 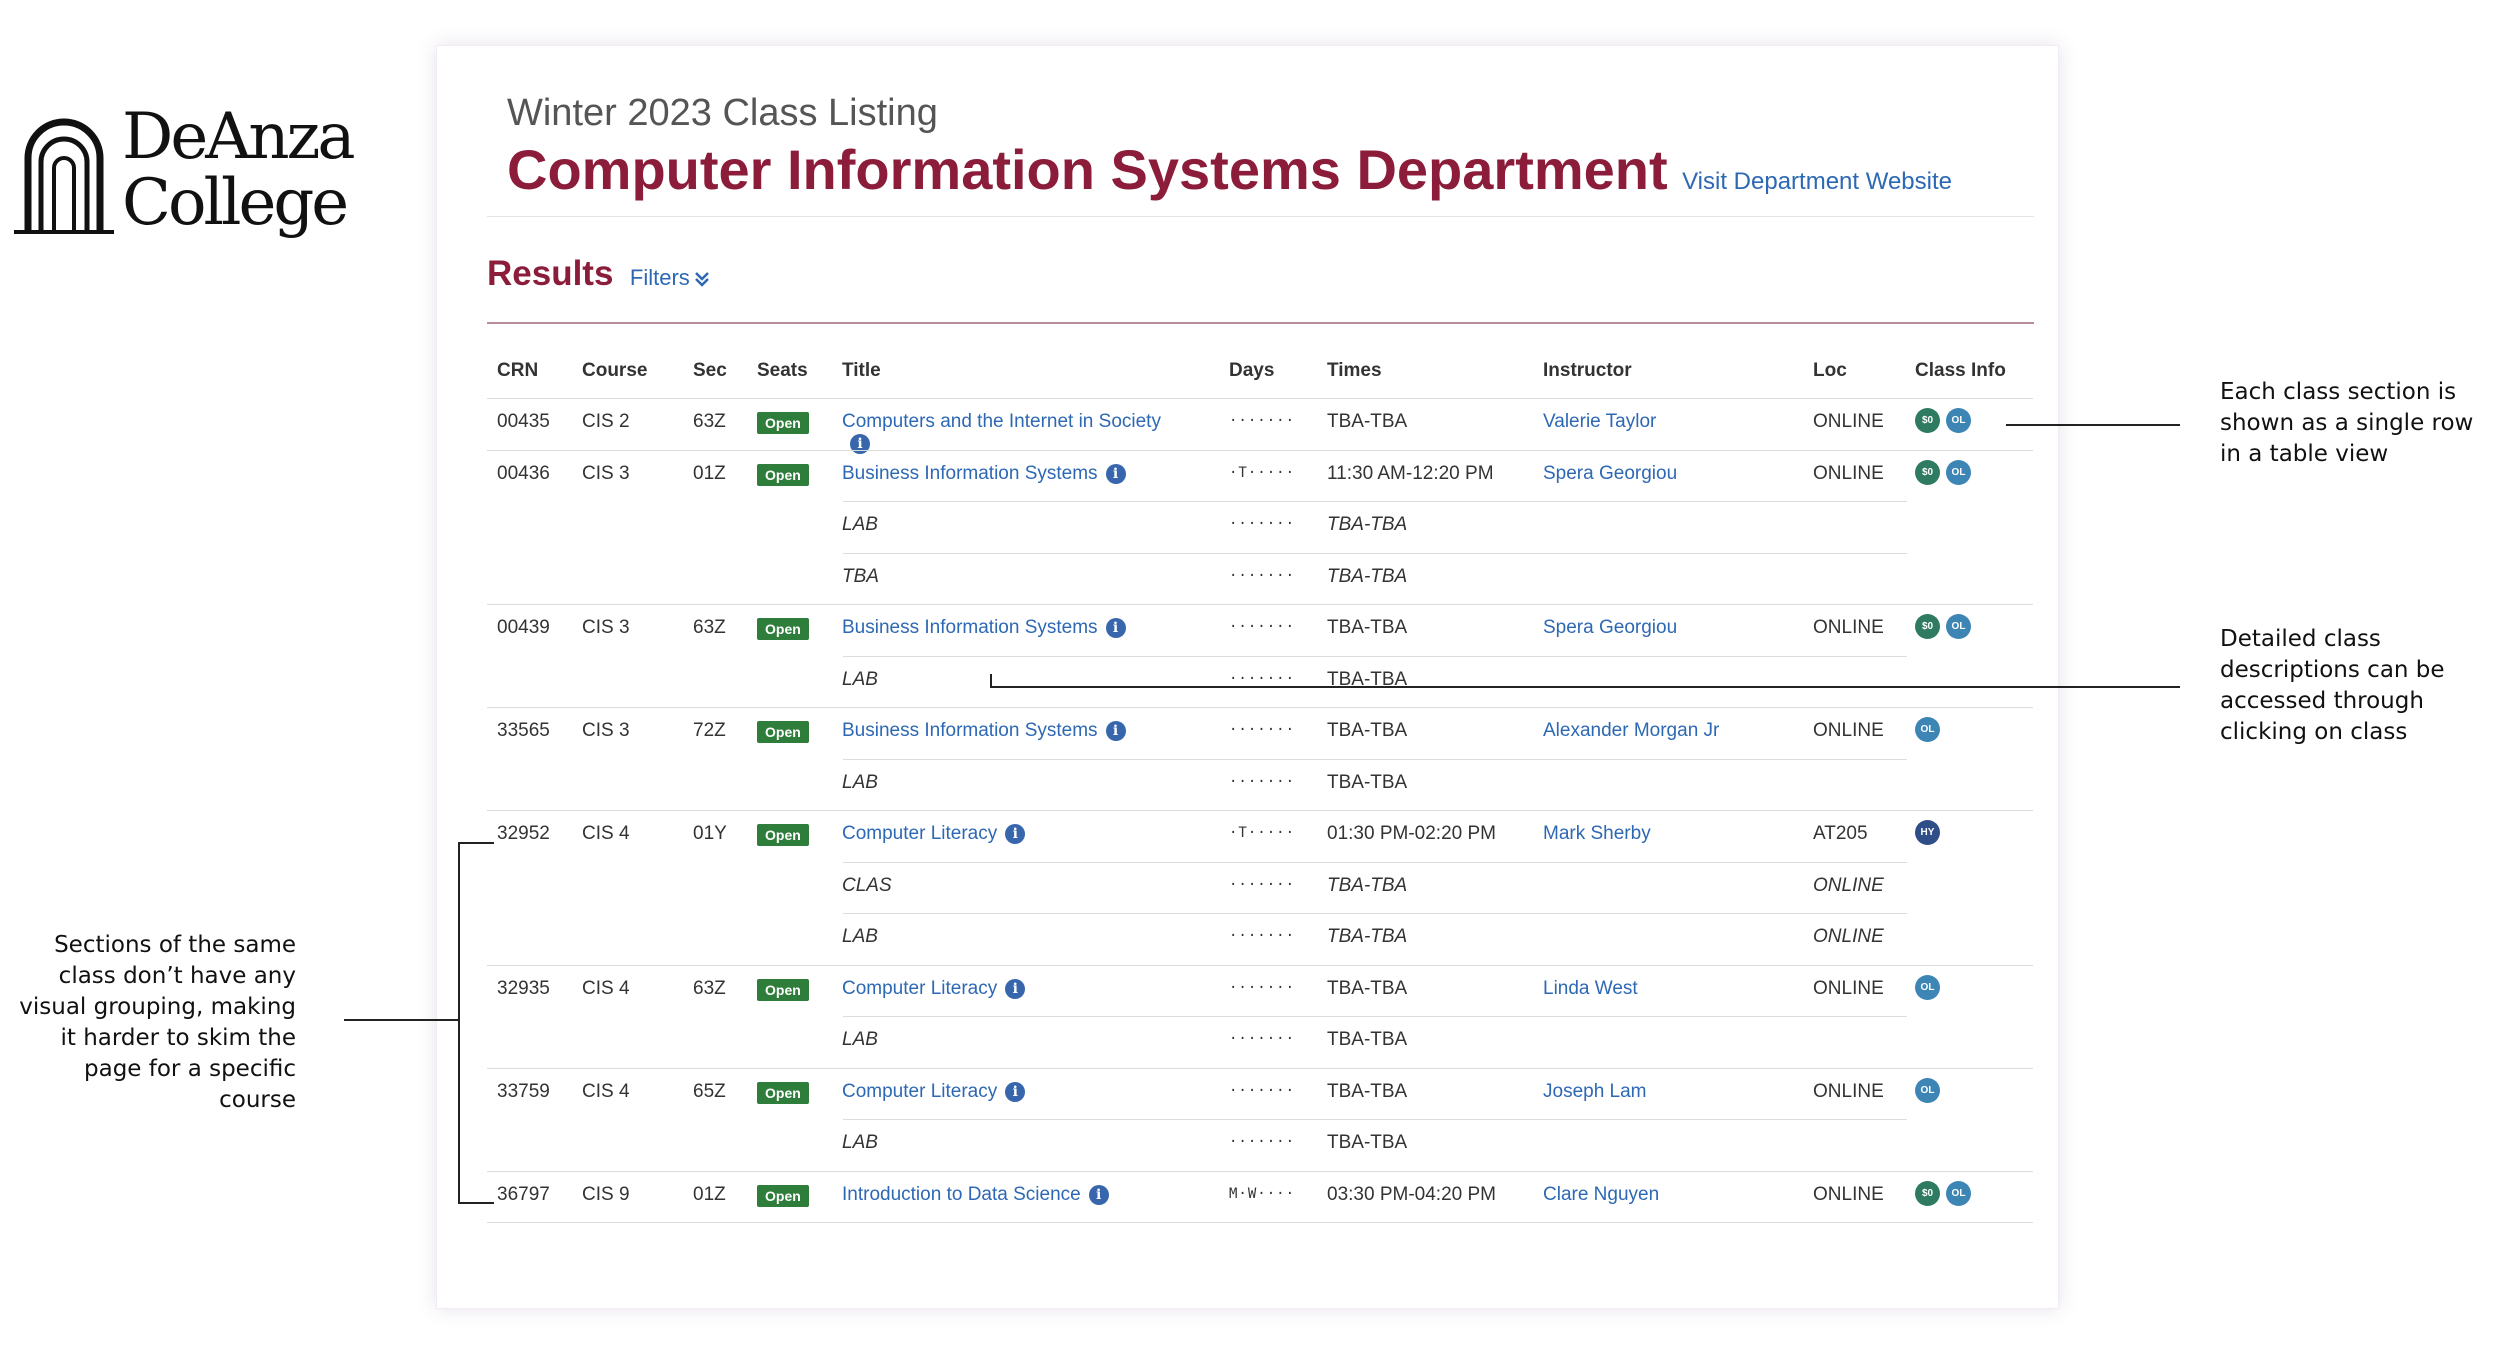 I want to click on th-title: Title, so click(x=861, y=370).